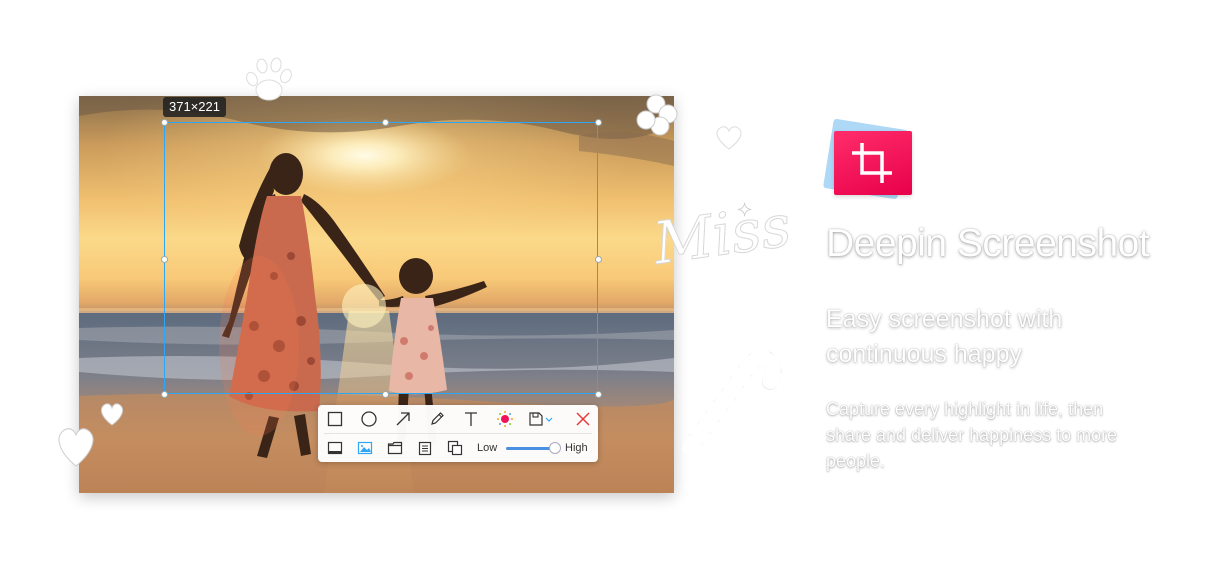 The height and width of the screenshot is (570, 1208). What do you see at coordinates (164, 259) in the screenshot?
I see `resize-handle-left` at bounding box center [164, 259].